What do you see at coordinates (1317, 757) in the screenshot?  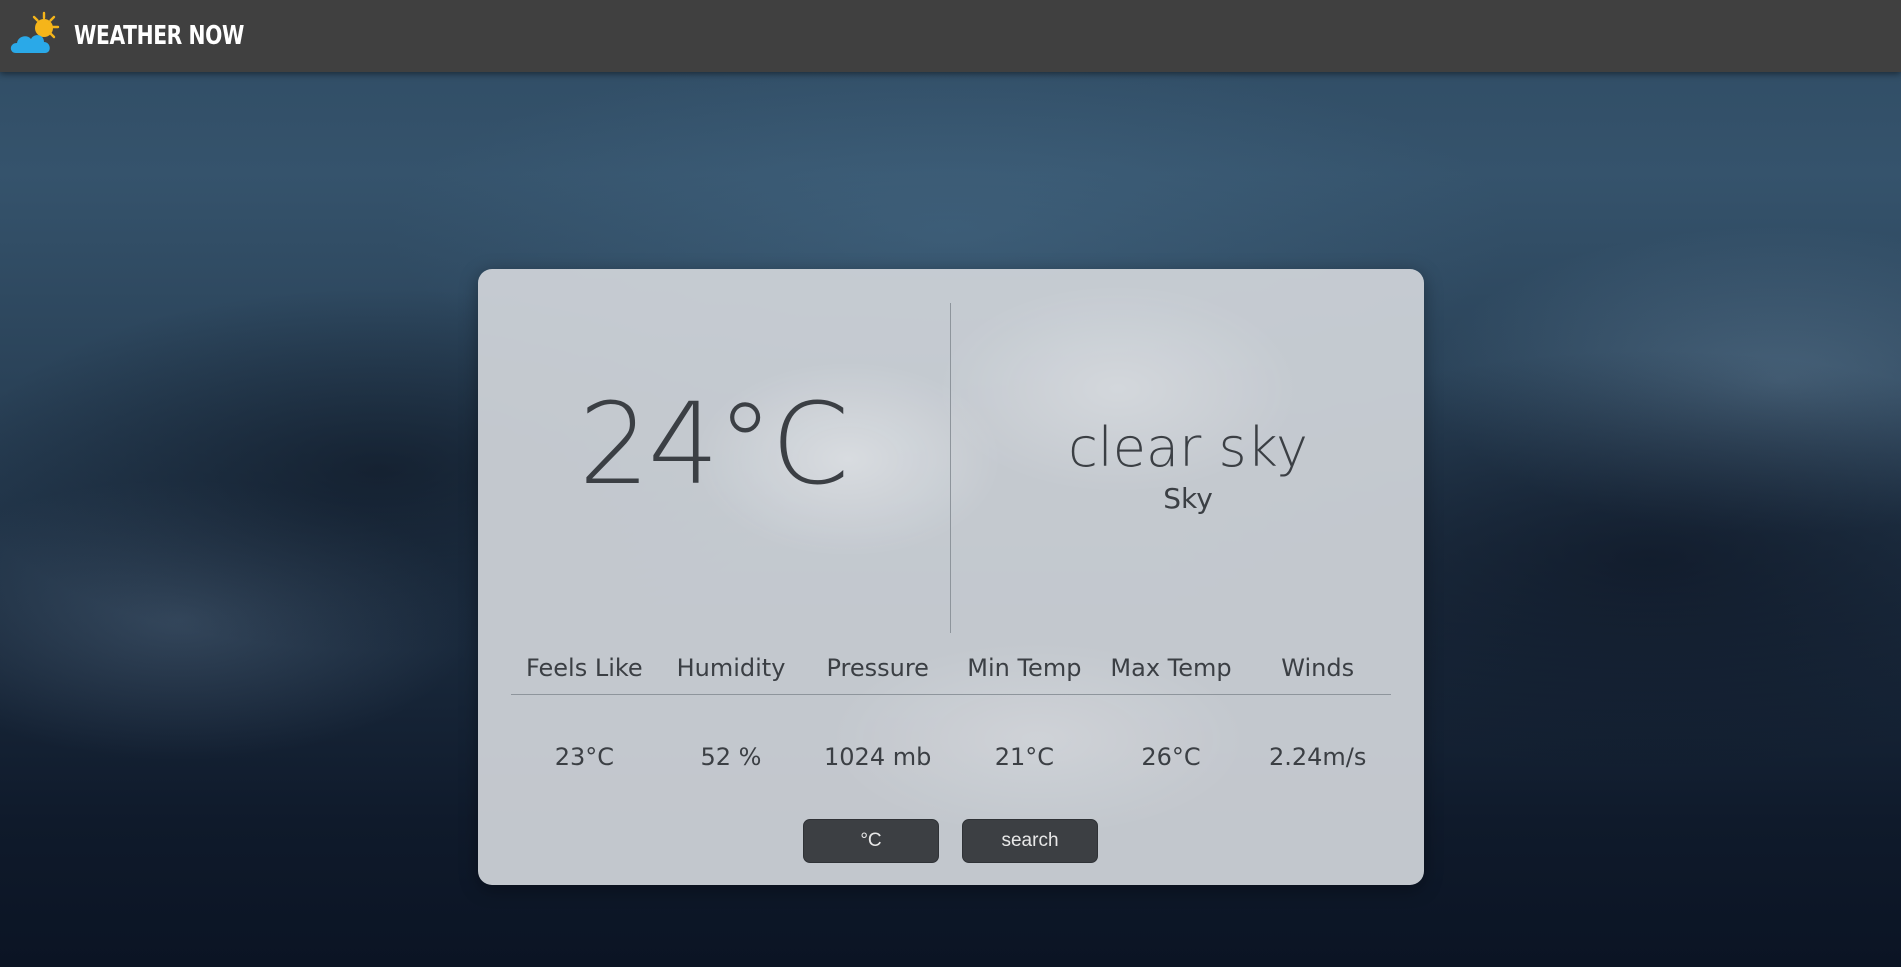 I see `stat-value-winds: 2.24m/s` at bounding box center [1317, 757].